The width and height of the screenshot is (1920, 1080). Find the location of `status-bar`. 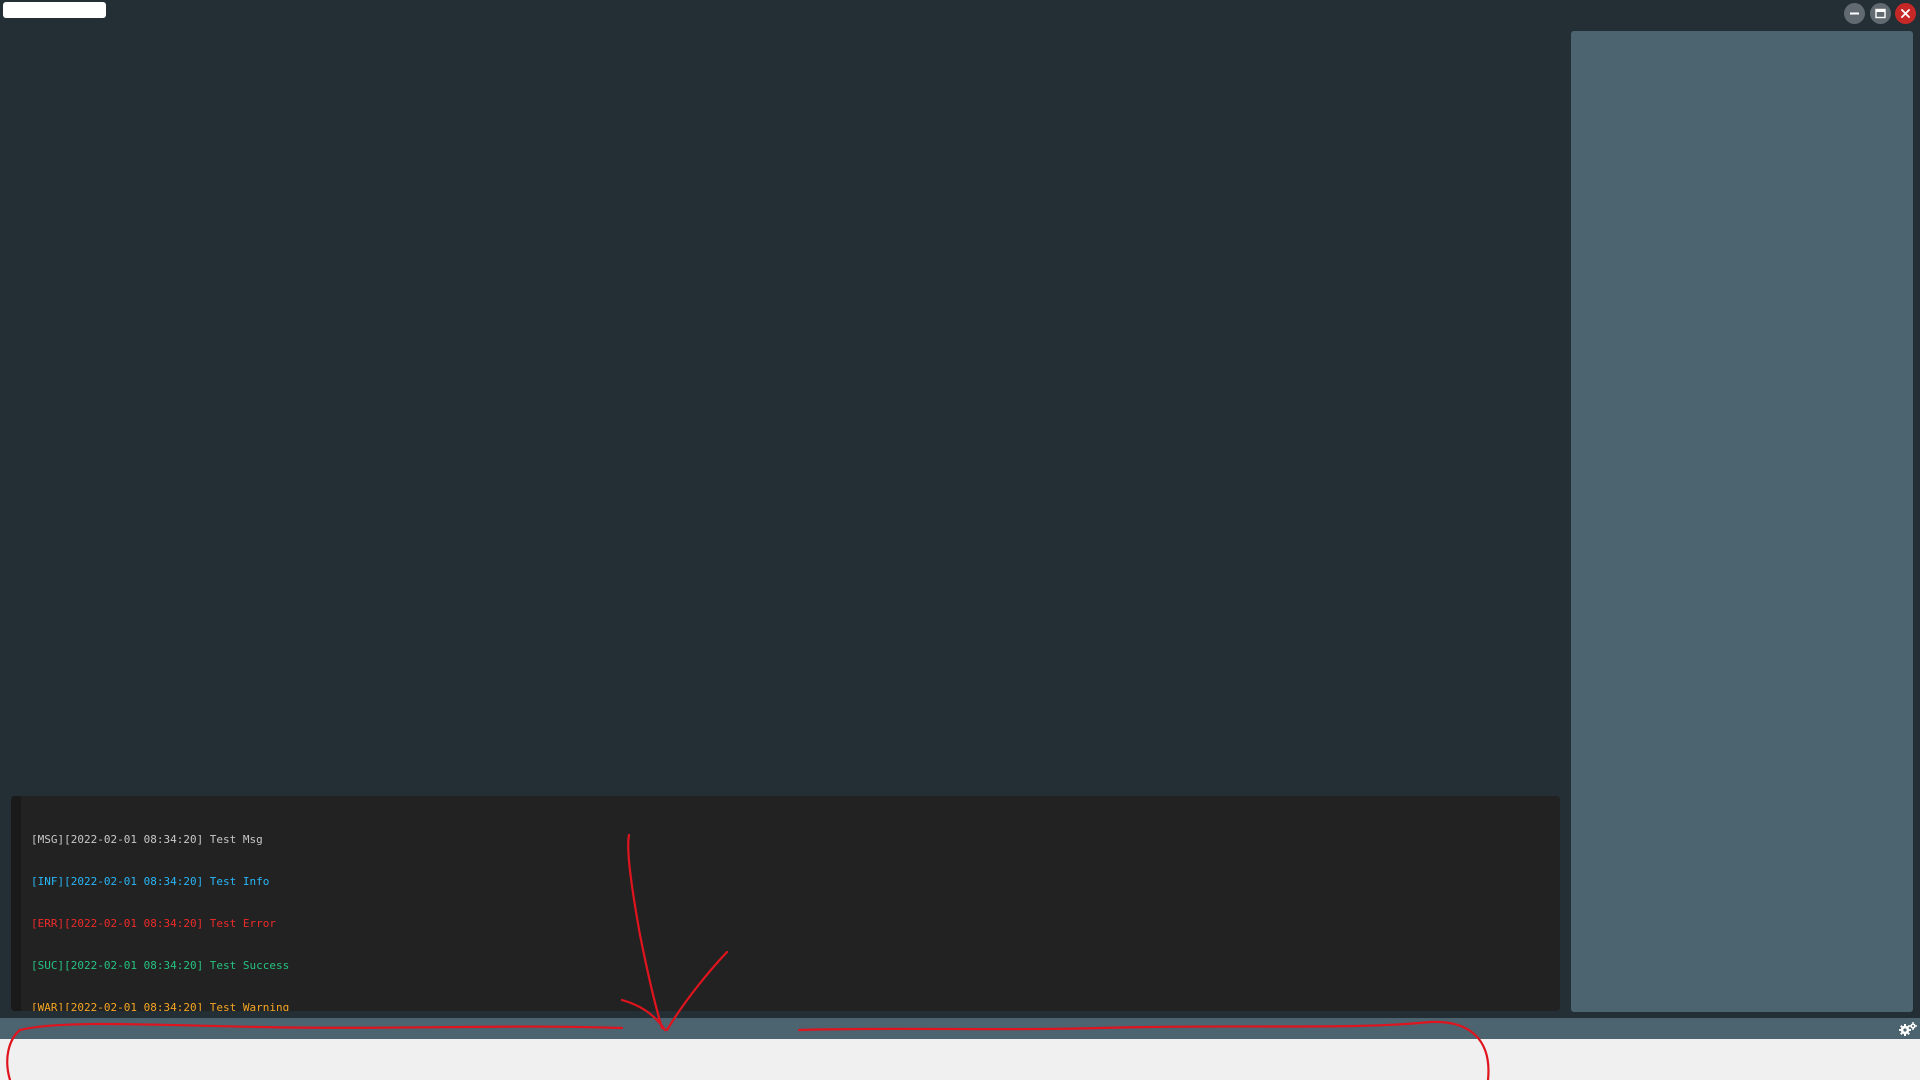

status-bar is located at coordinates (960, 1028).